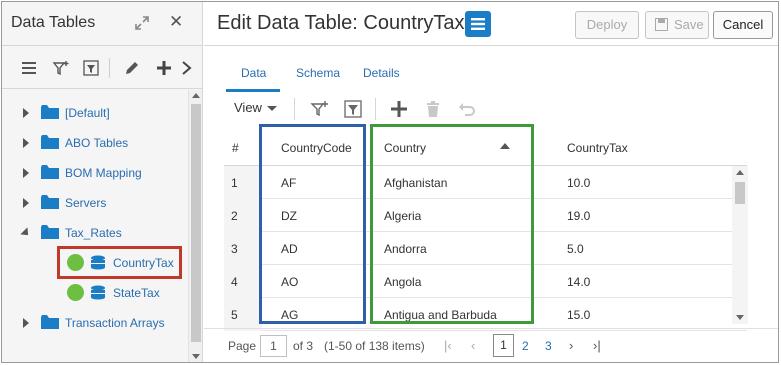 The width and height of the screenshot is (781, 365). What do you see at coordinates (578, 315) in the screenshot?
I see `cell-countrytax: 15.0` at bounding box center [578, 315].